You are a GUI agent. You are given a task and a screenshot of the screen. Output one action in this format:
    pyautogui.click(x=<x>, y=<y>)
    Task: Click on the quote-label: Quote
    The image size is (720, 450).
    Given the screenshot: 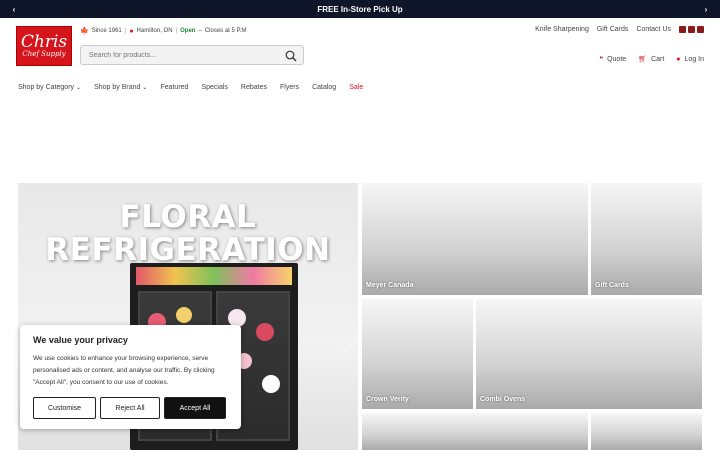 What is the action you would take?
    pyautogui.click(x=617, y=59)
    